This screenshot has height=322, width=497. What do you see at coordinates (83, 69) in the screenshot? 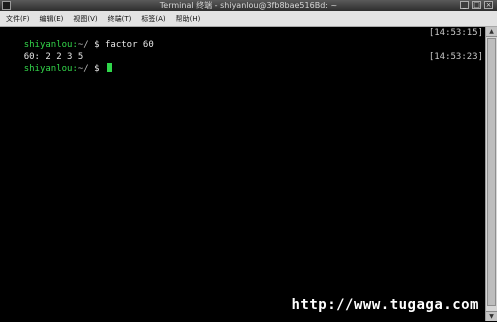
I see `prompt-path: ~/` at bounding box center [83, 69].